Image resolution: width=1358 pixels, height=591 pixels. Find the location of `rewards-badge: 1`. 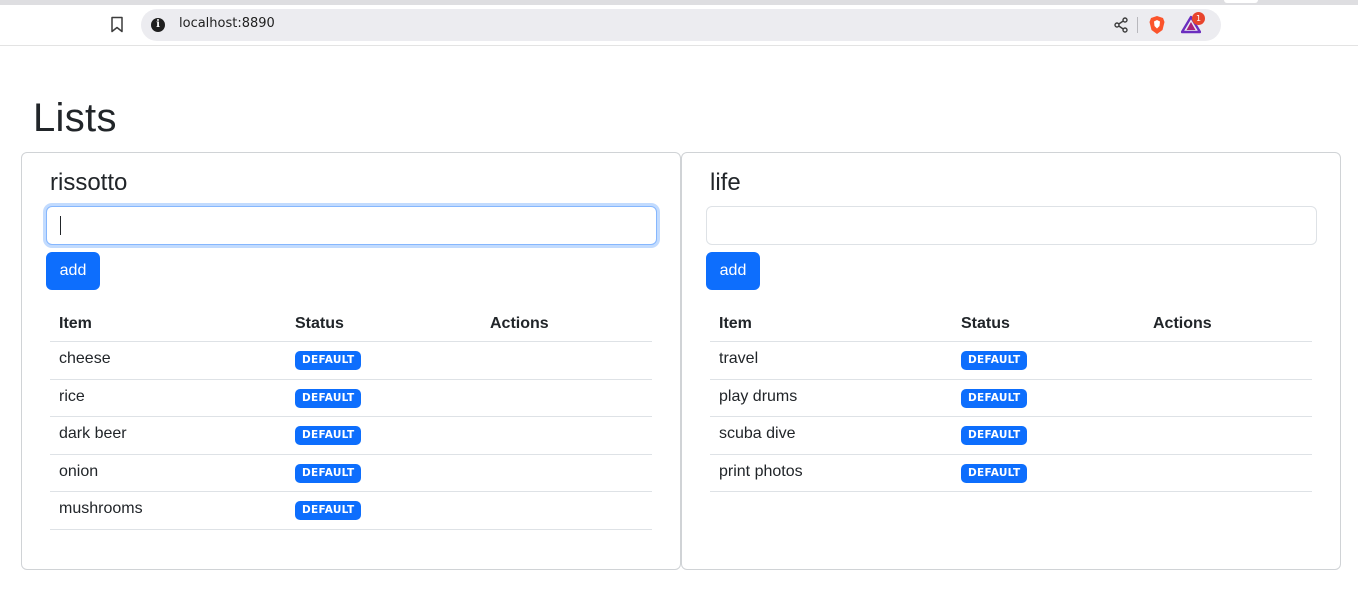

rewards-badge: 1 is located at coordinates (1198, 18).